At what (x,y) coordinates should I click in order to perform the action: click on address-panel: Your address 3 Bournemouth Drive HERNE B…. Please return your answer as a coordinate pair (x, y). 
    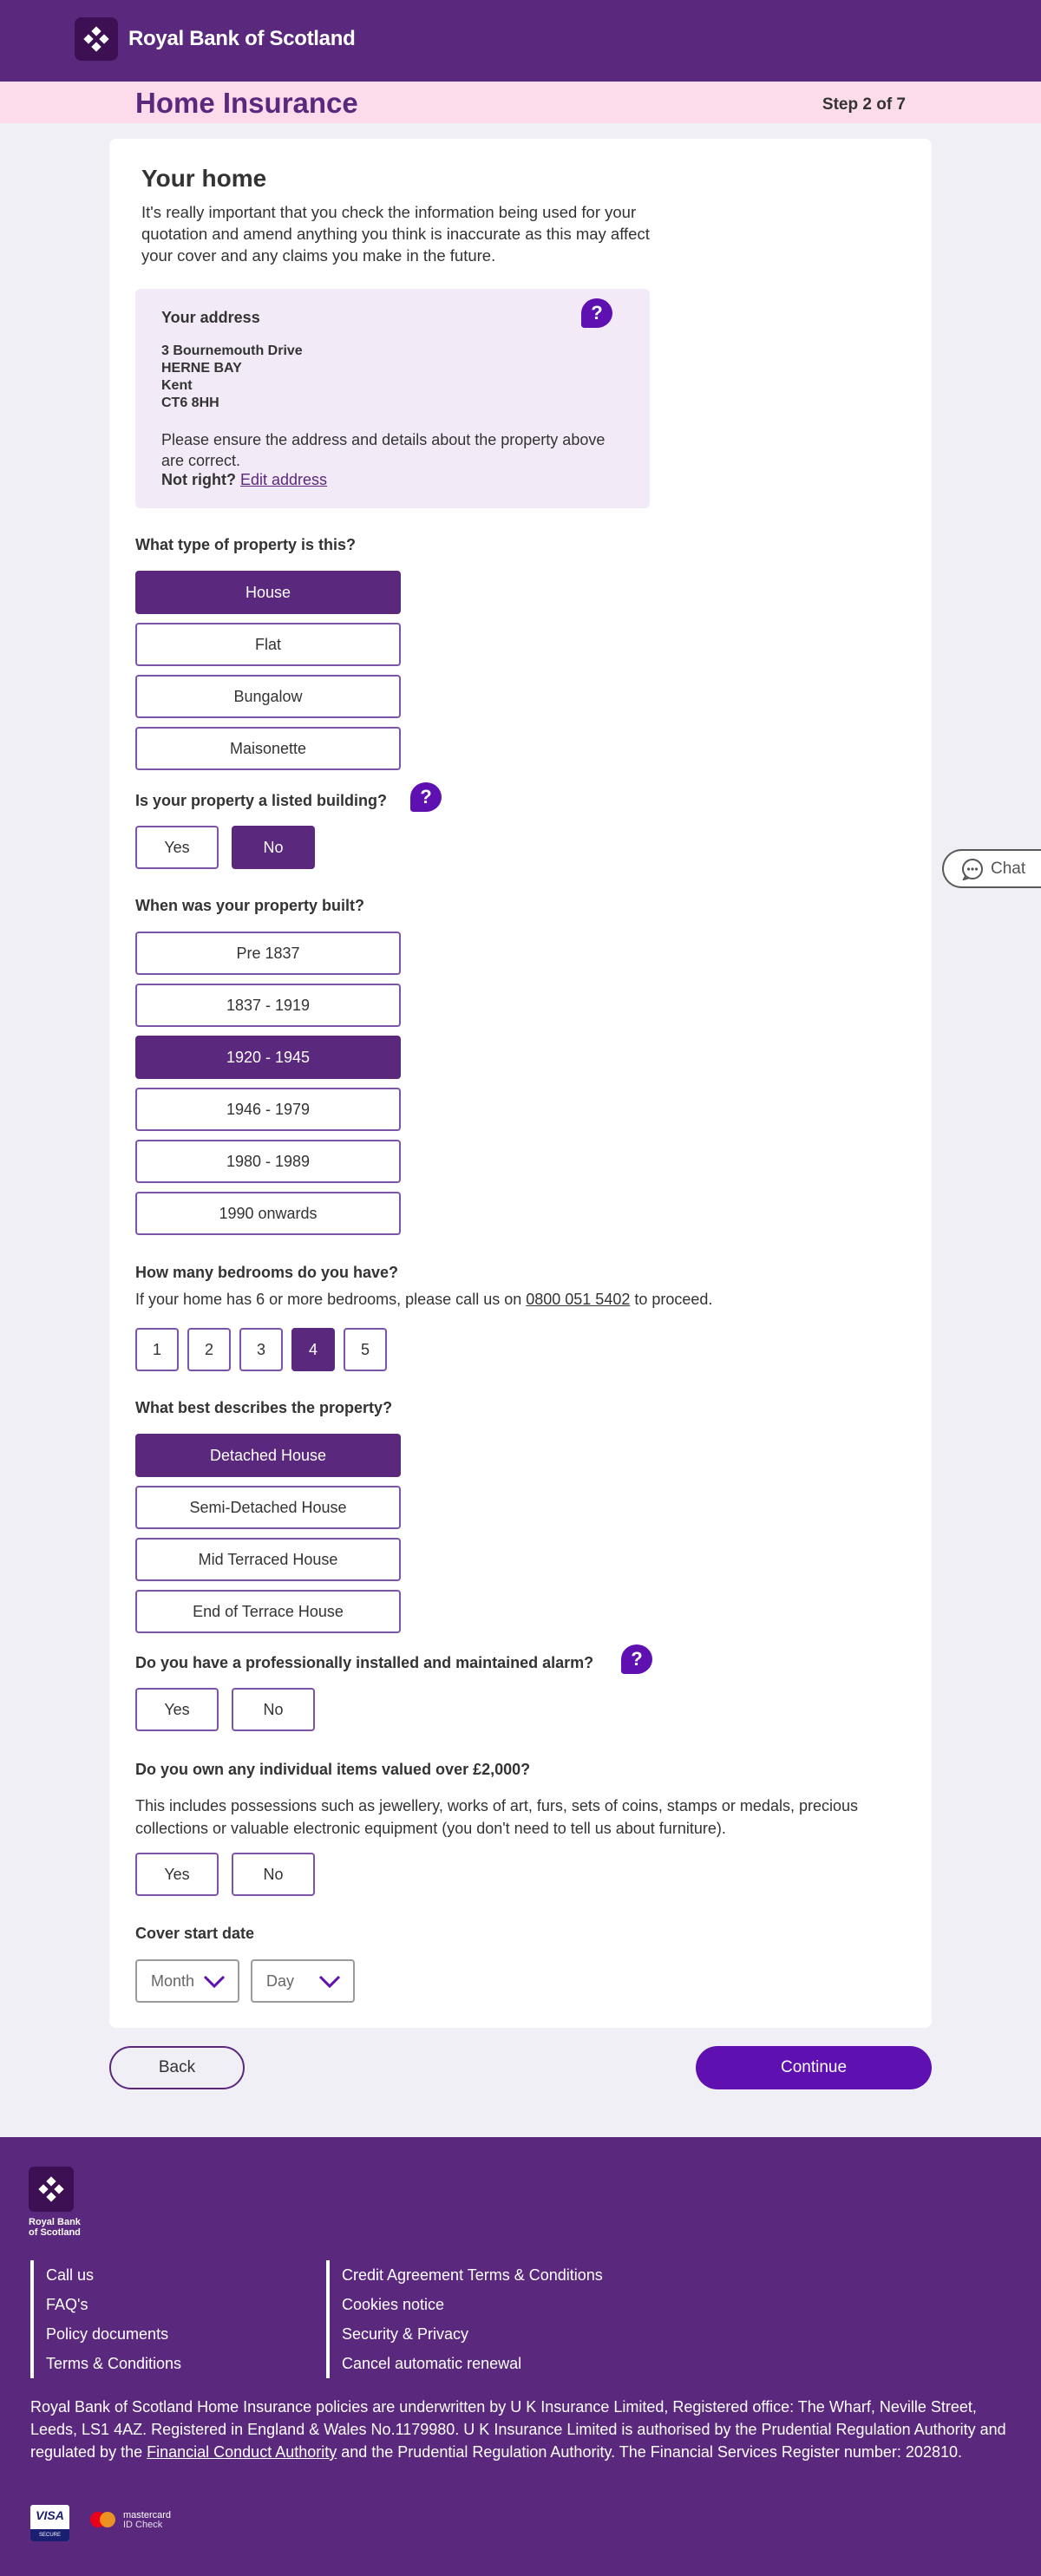
    Looking at the image, I should click on (393, 398).